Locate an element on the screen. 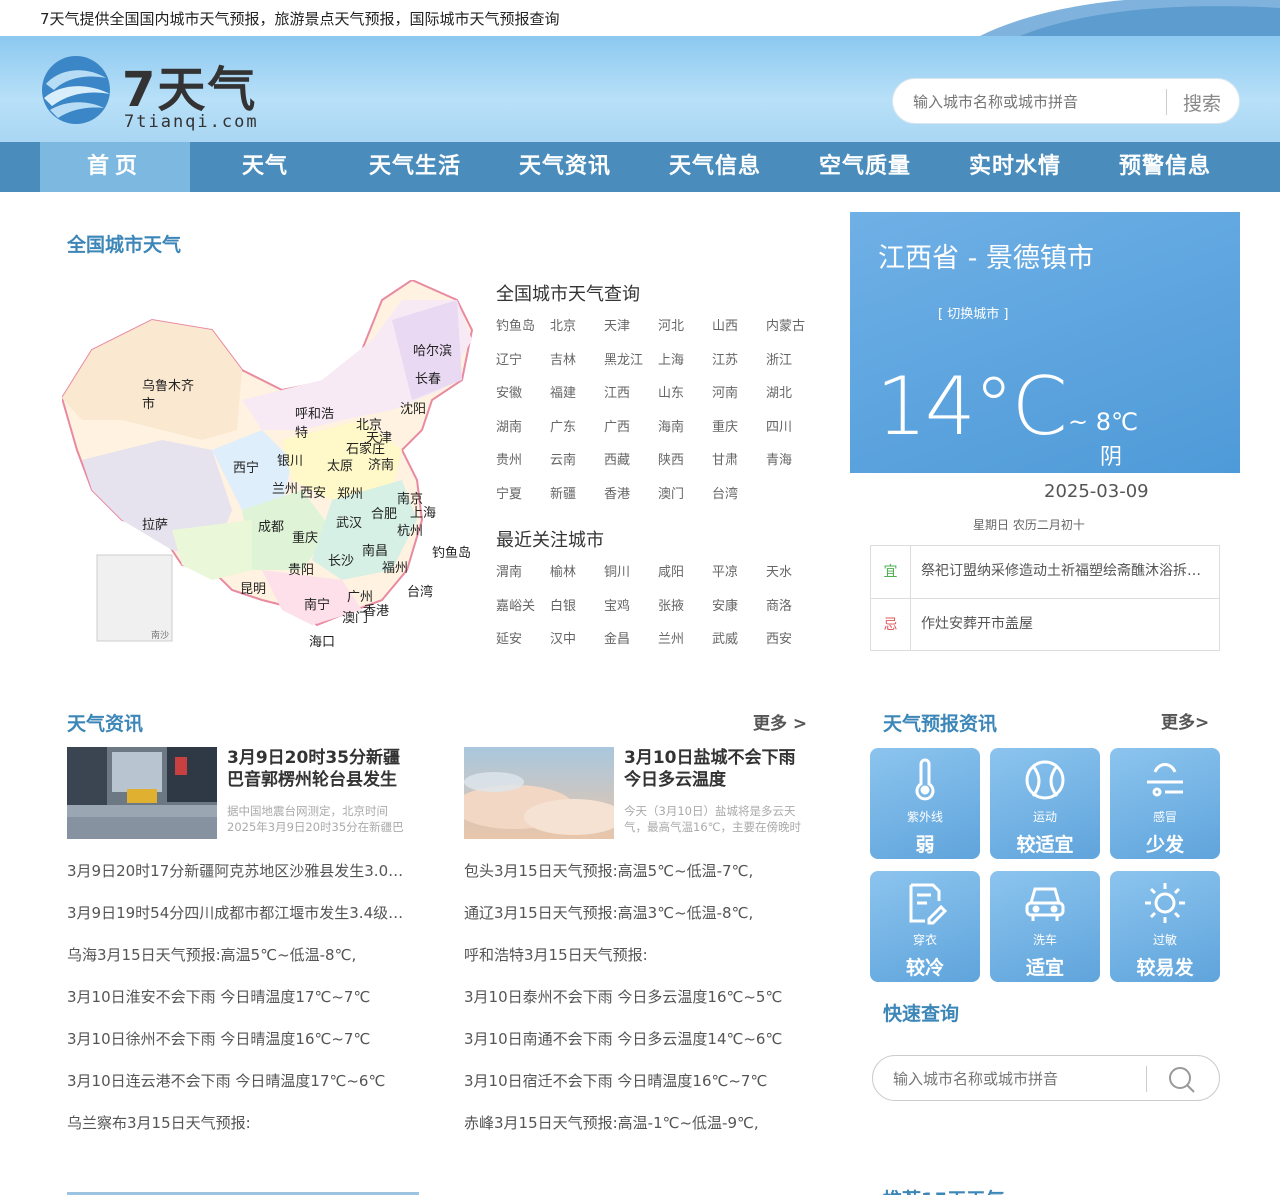 This screenshot has height=1195, width=1280. switch-city-link: [ 切换城市 ] is located at coordinates (973, 312).